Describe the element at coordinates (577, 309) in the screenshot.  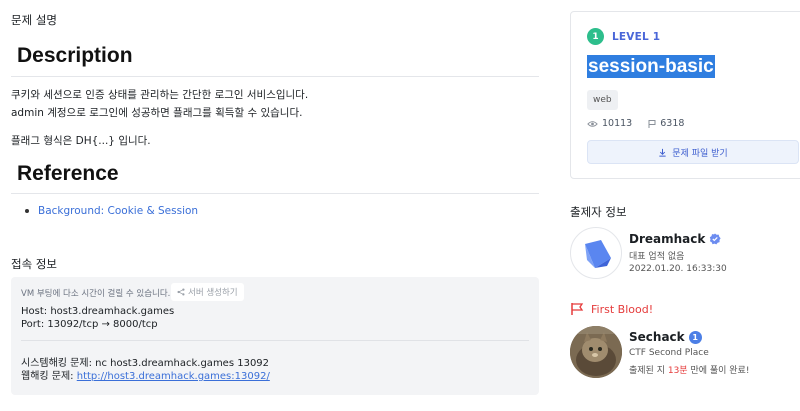
I see `first-blood-flag-icon` at that location.